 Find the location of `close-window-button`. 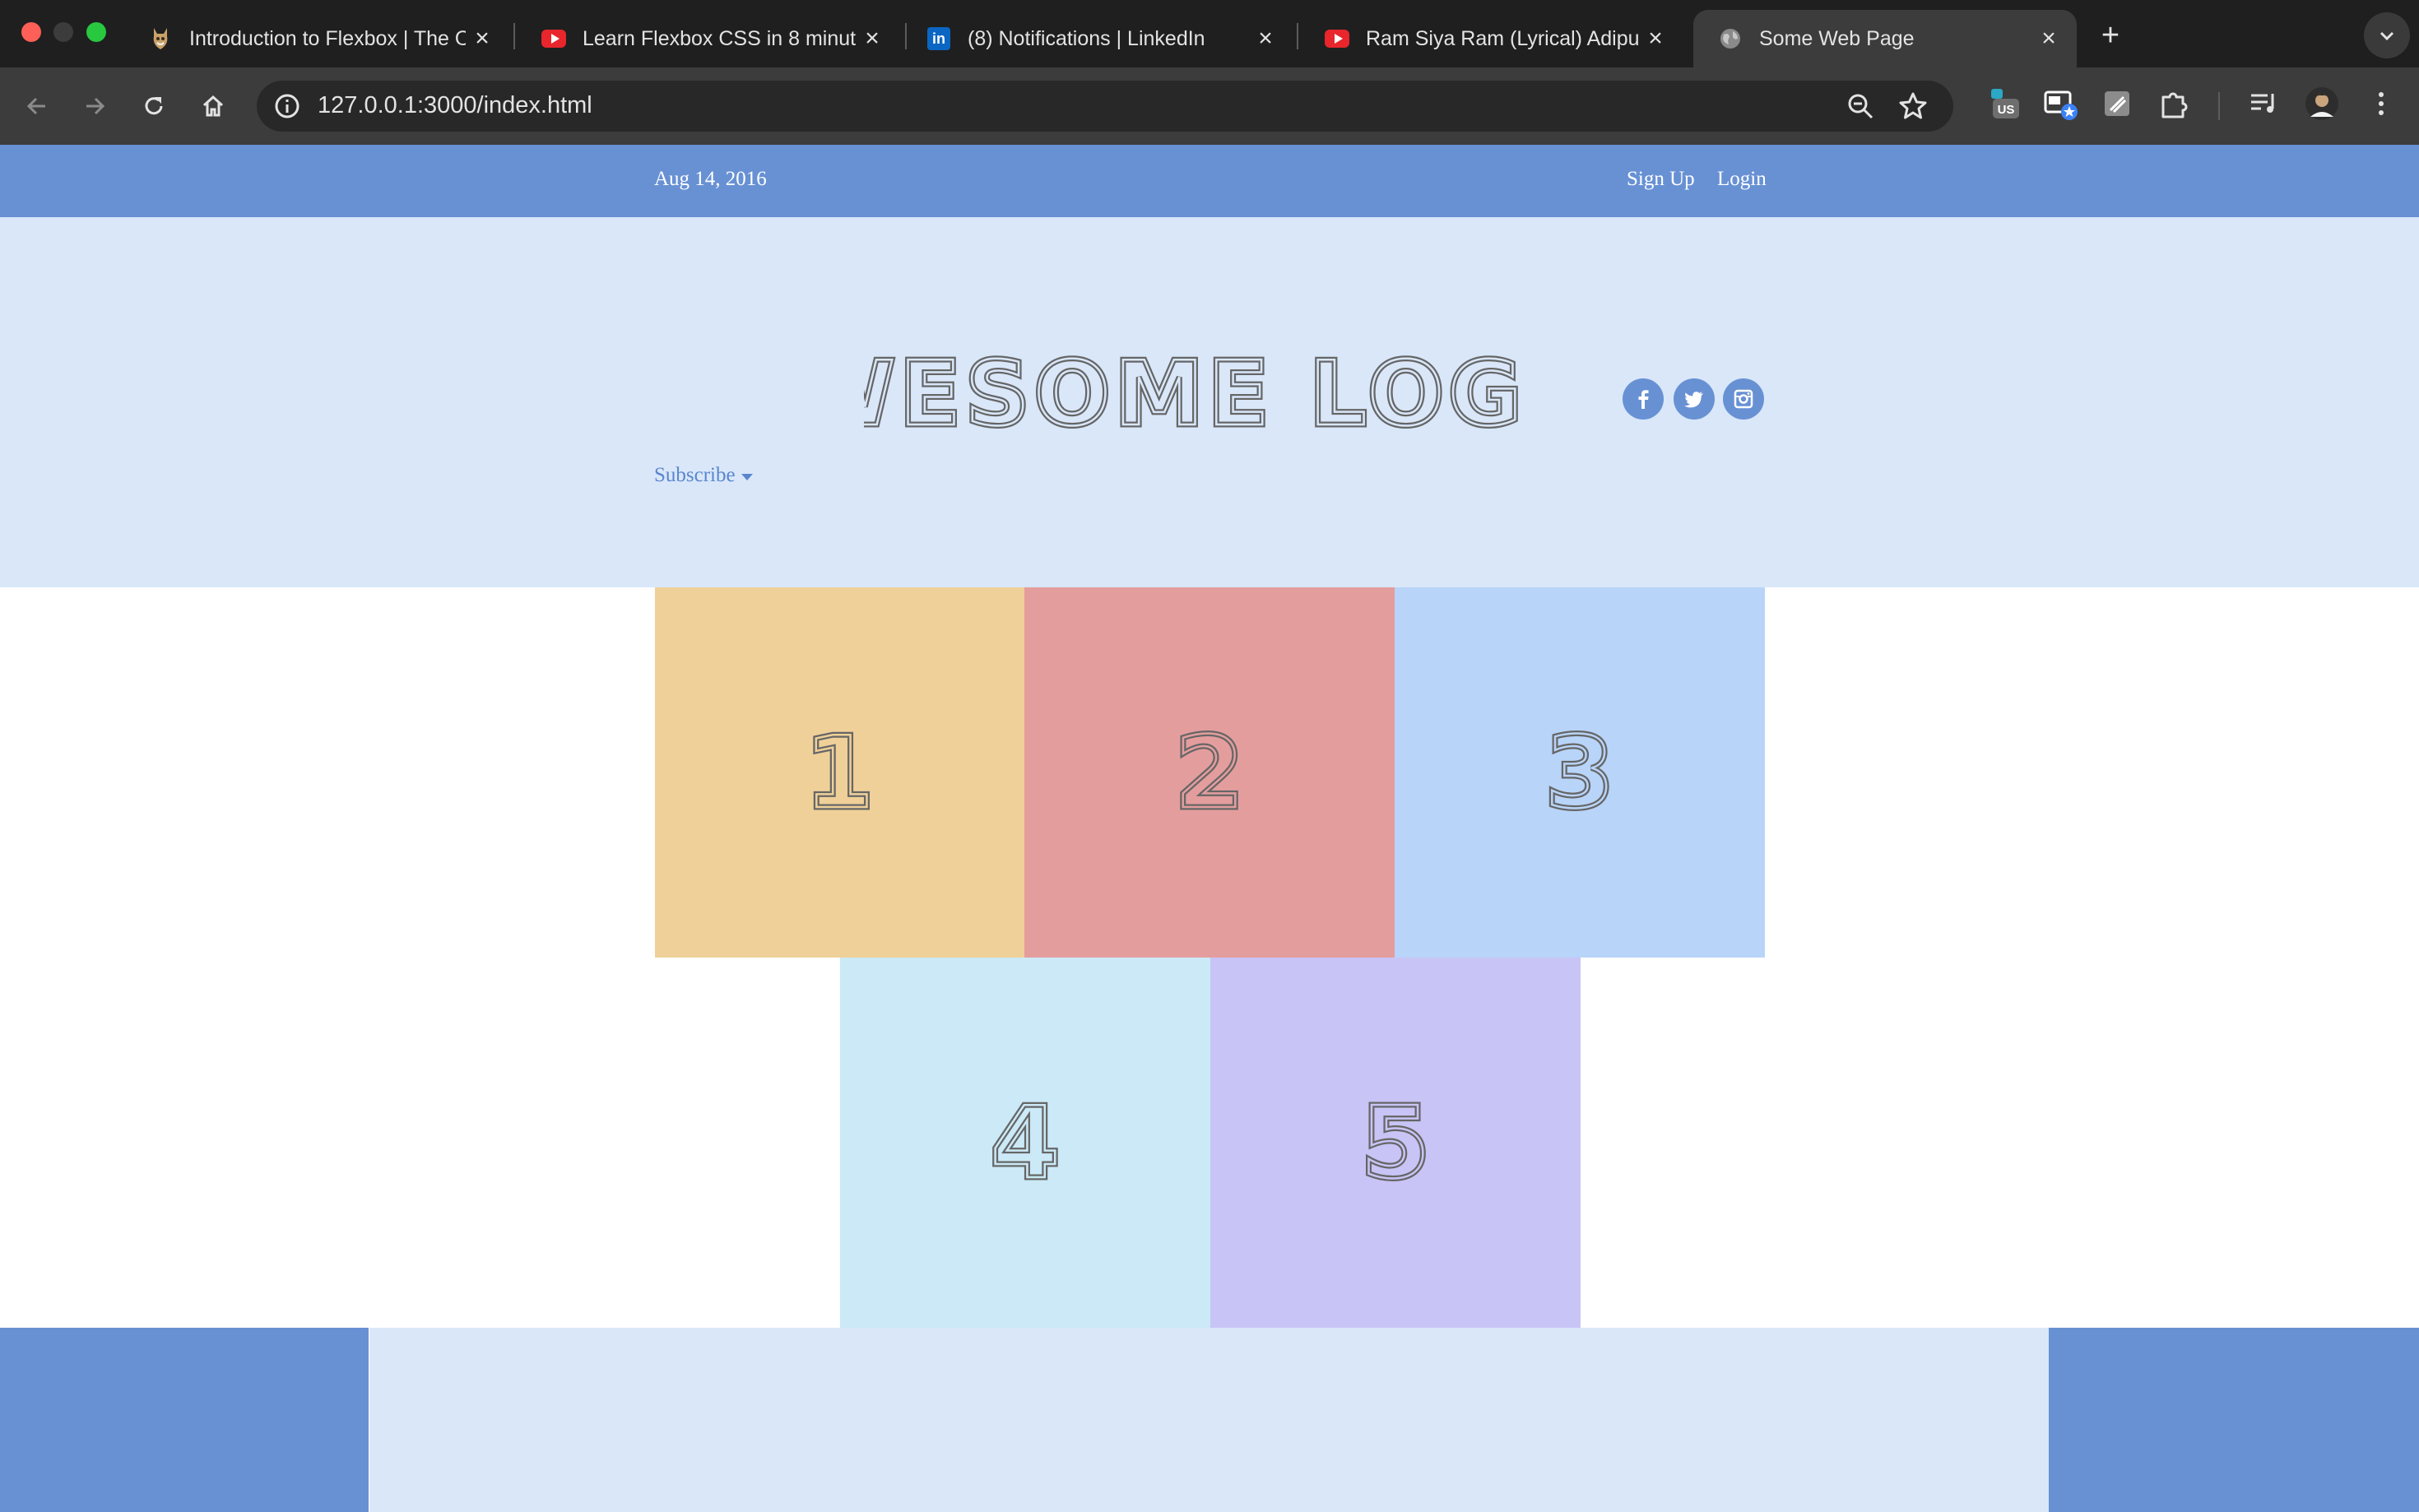

close-window-button is located at coordinates (31, 32).